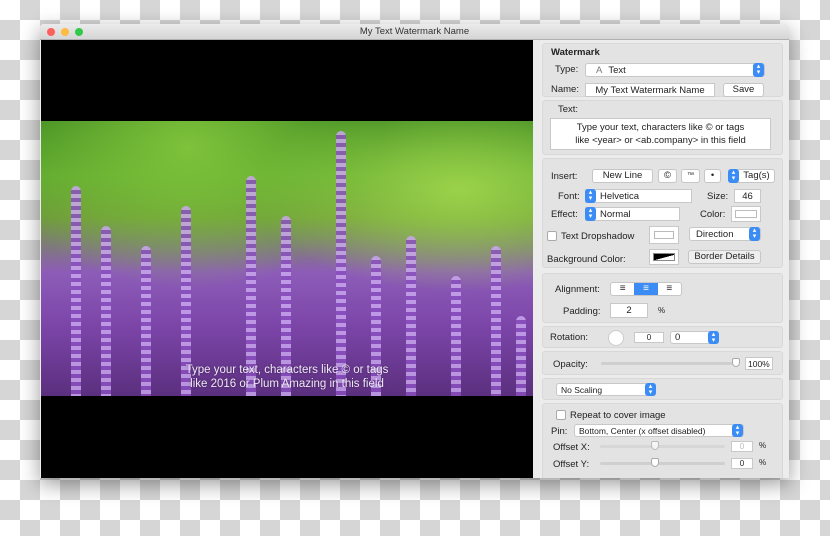 This screenshot has width=830, height=536. What do you see at coordinates (65, 32) in the screenshot?
I see `minimize-button` at bounding box center [65, 32].